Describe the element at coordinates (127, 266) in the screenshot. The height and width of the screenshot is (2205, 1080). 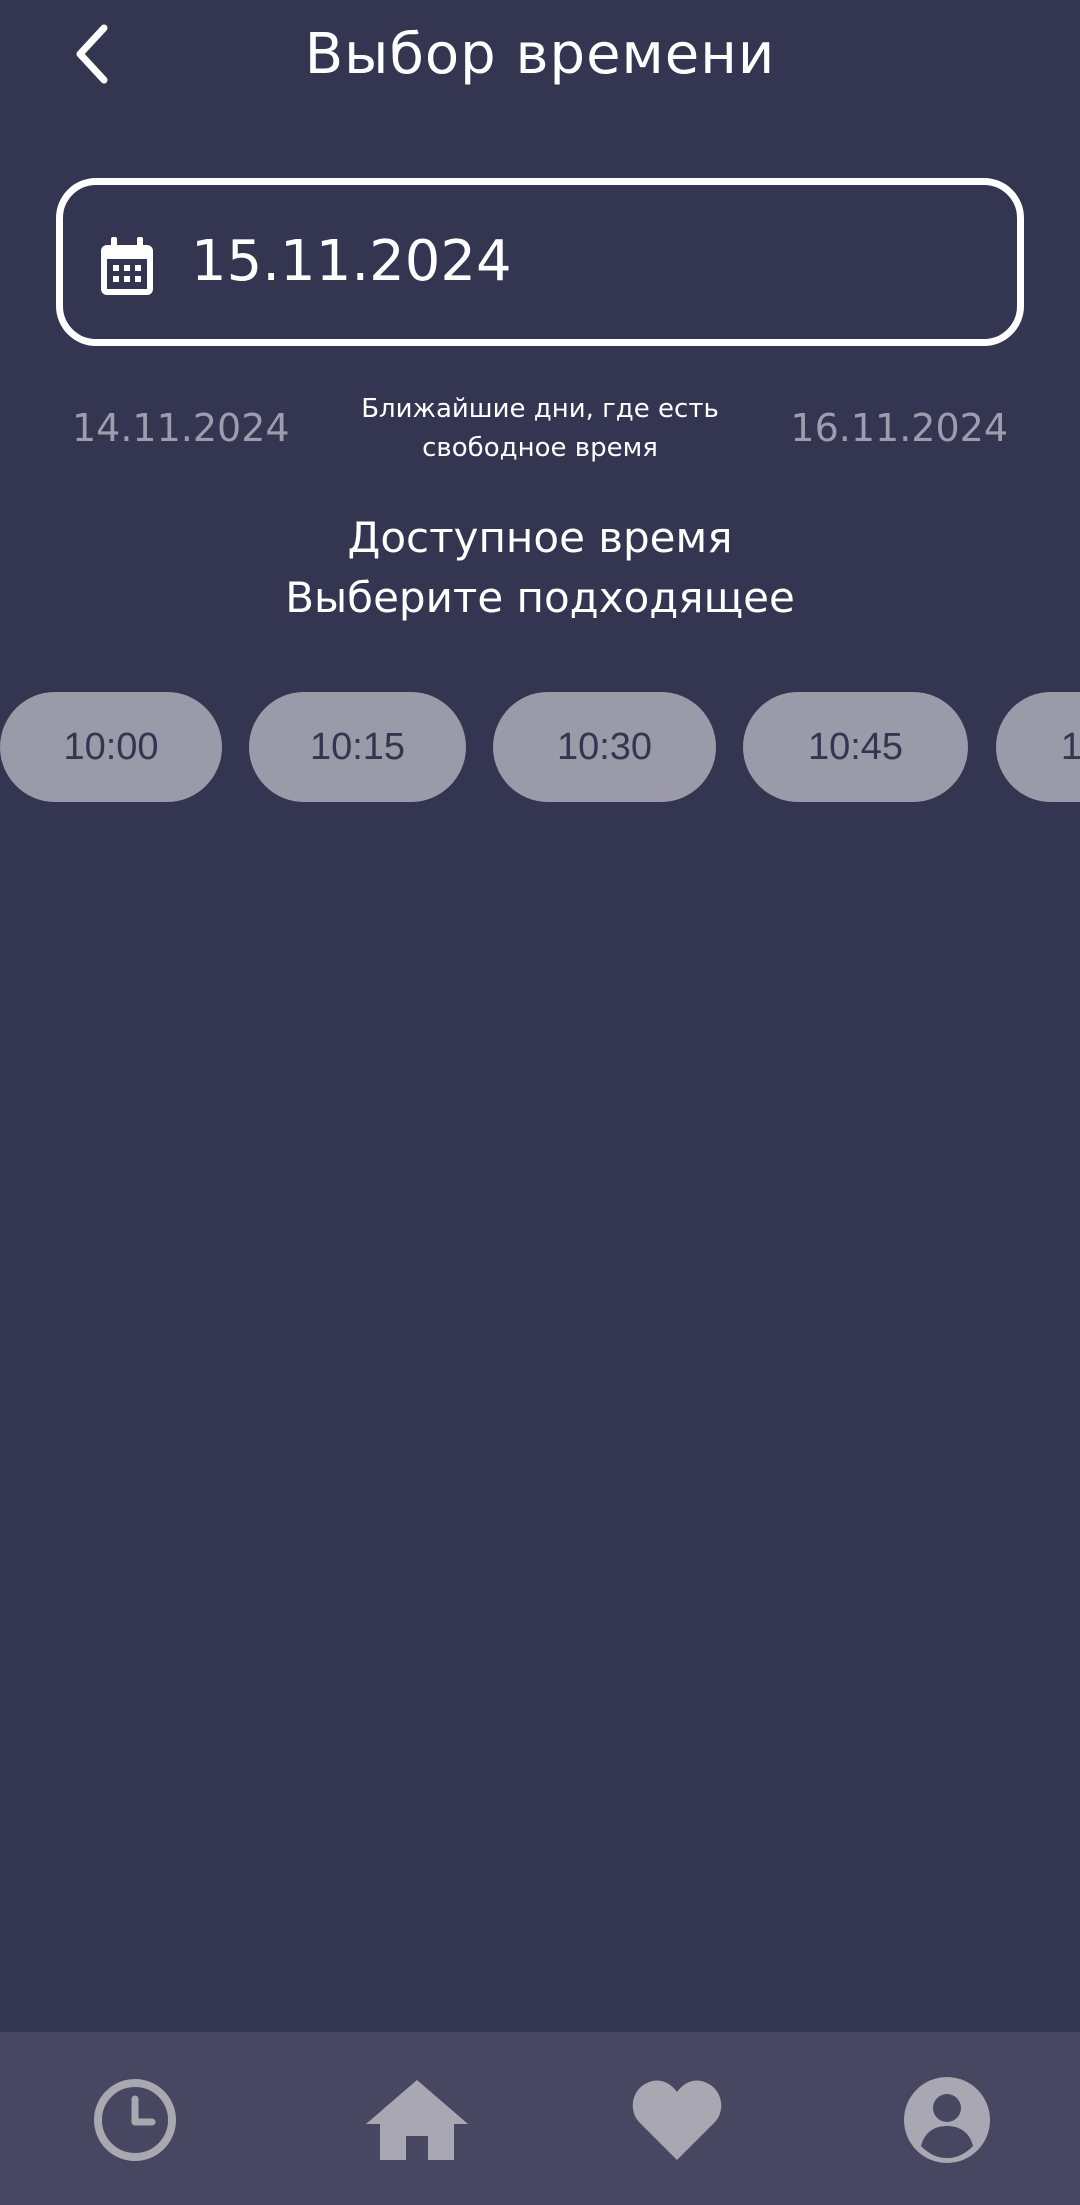
I see `calendar-icon` at that location.